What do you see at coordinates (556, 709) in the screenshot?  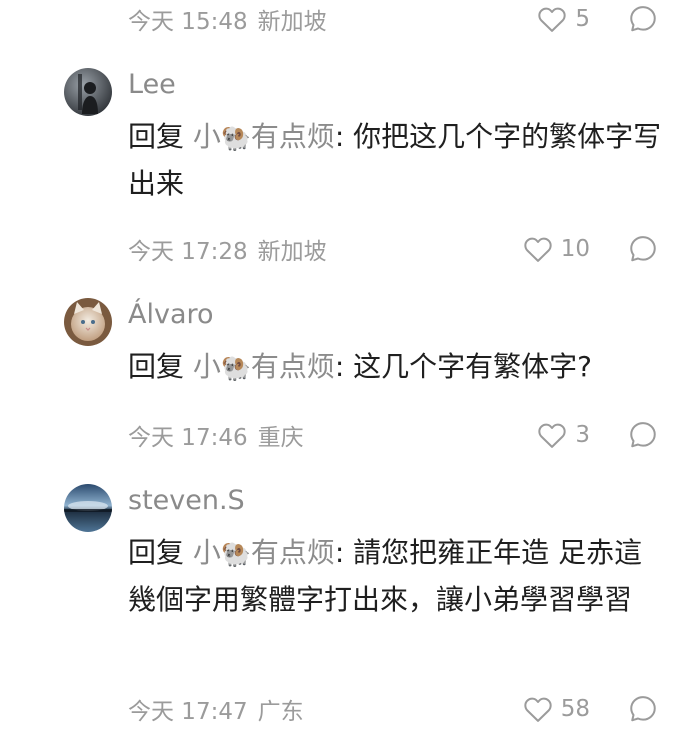 I see `like-button: 58` at bounding box center [556, 709].